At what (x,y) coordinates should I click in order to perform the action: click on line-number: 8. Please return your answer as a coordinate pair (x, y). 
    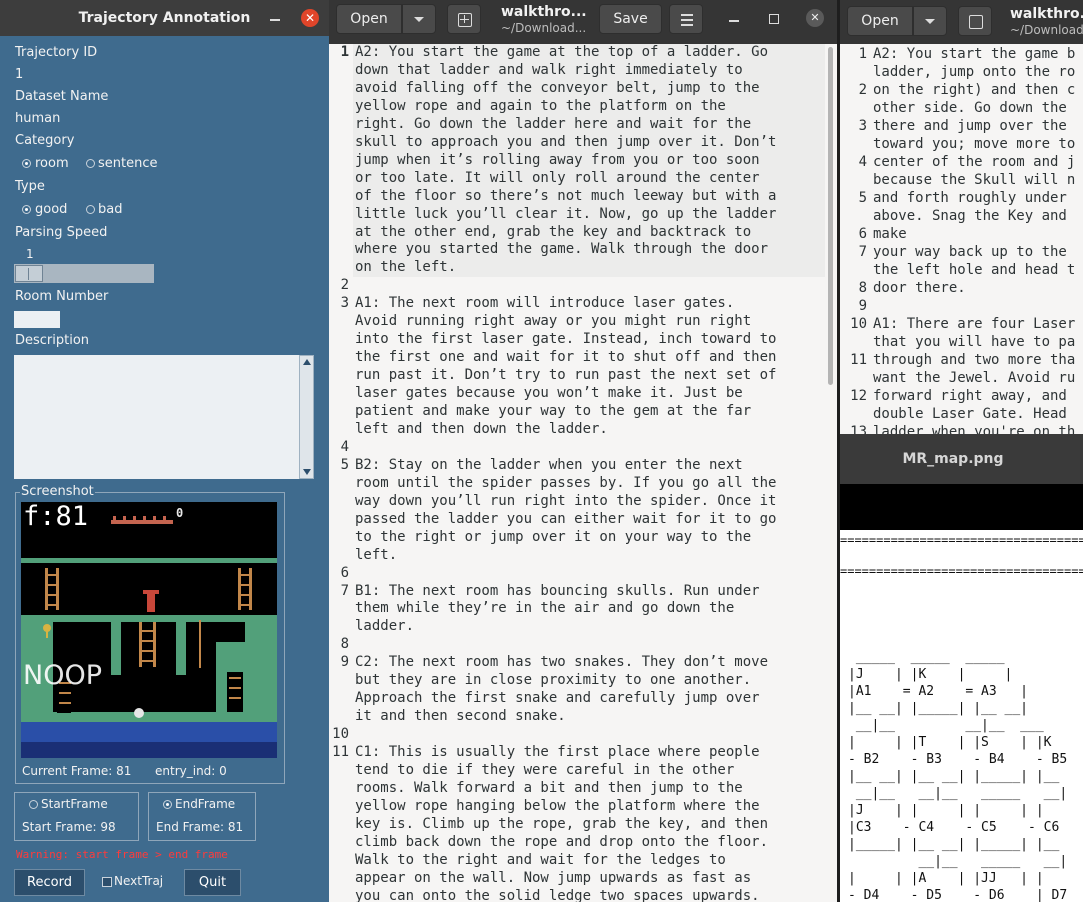
    Looking at the image, I should click on (344, 644).